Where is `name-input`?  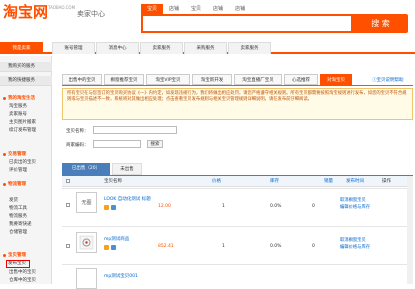
name-input is located at coordinates (135, 130).